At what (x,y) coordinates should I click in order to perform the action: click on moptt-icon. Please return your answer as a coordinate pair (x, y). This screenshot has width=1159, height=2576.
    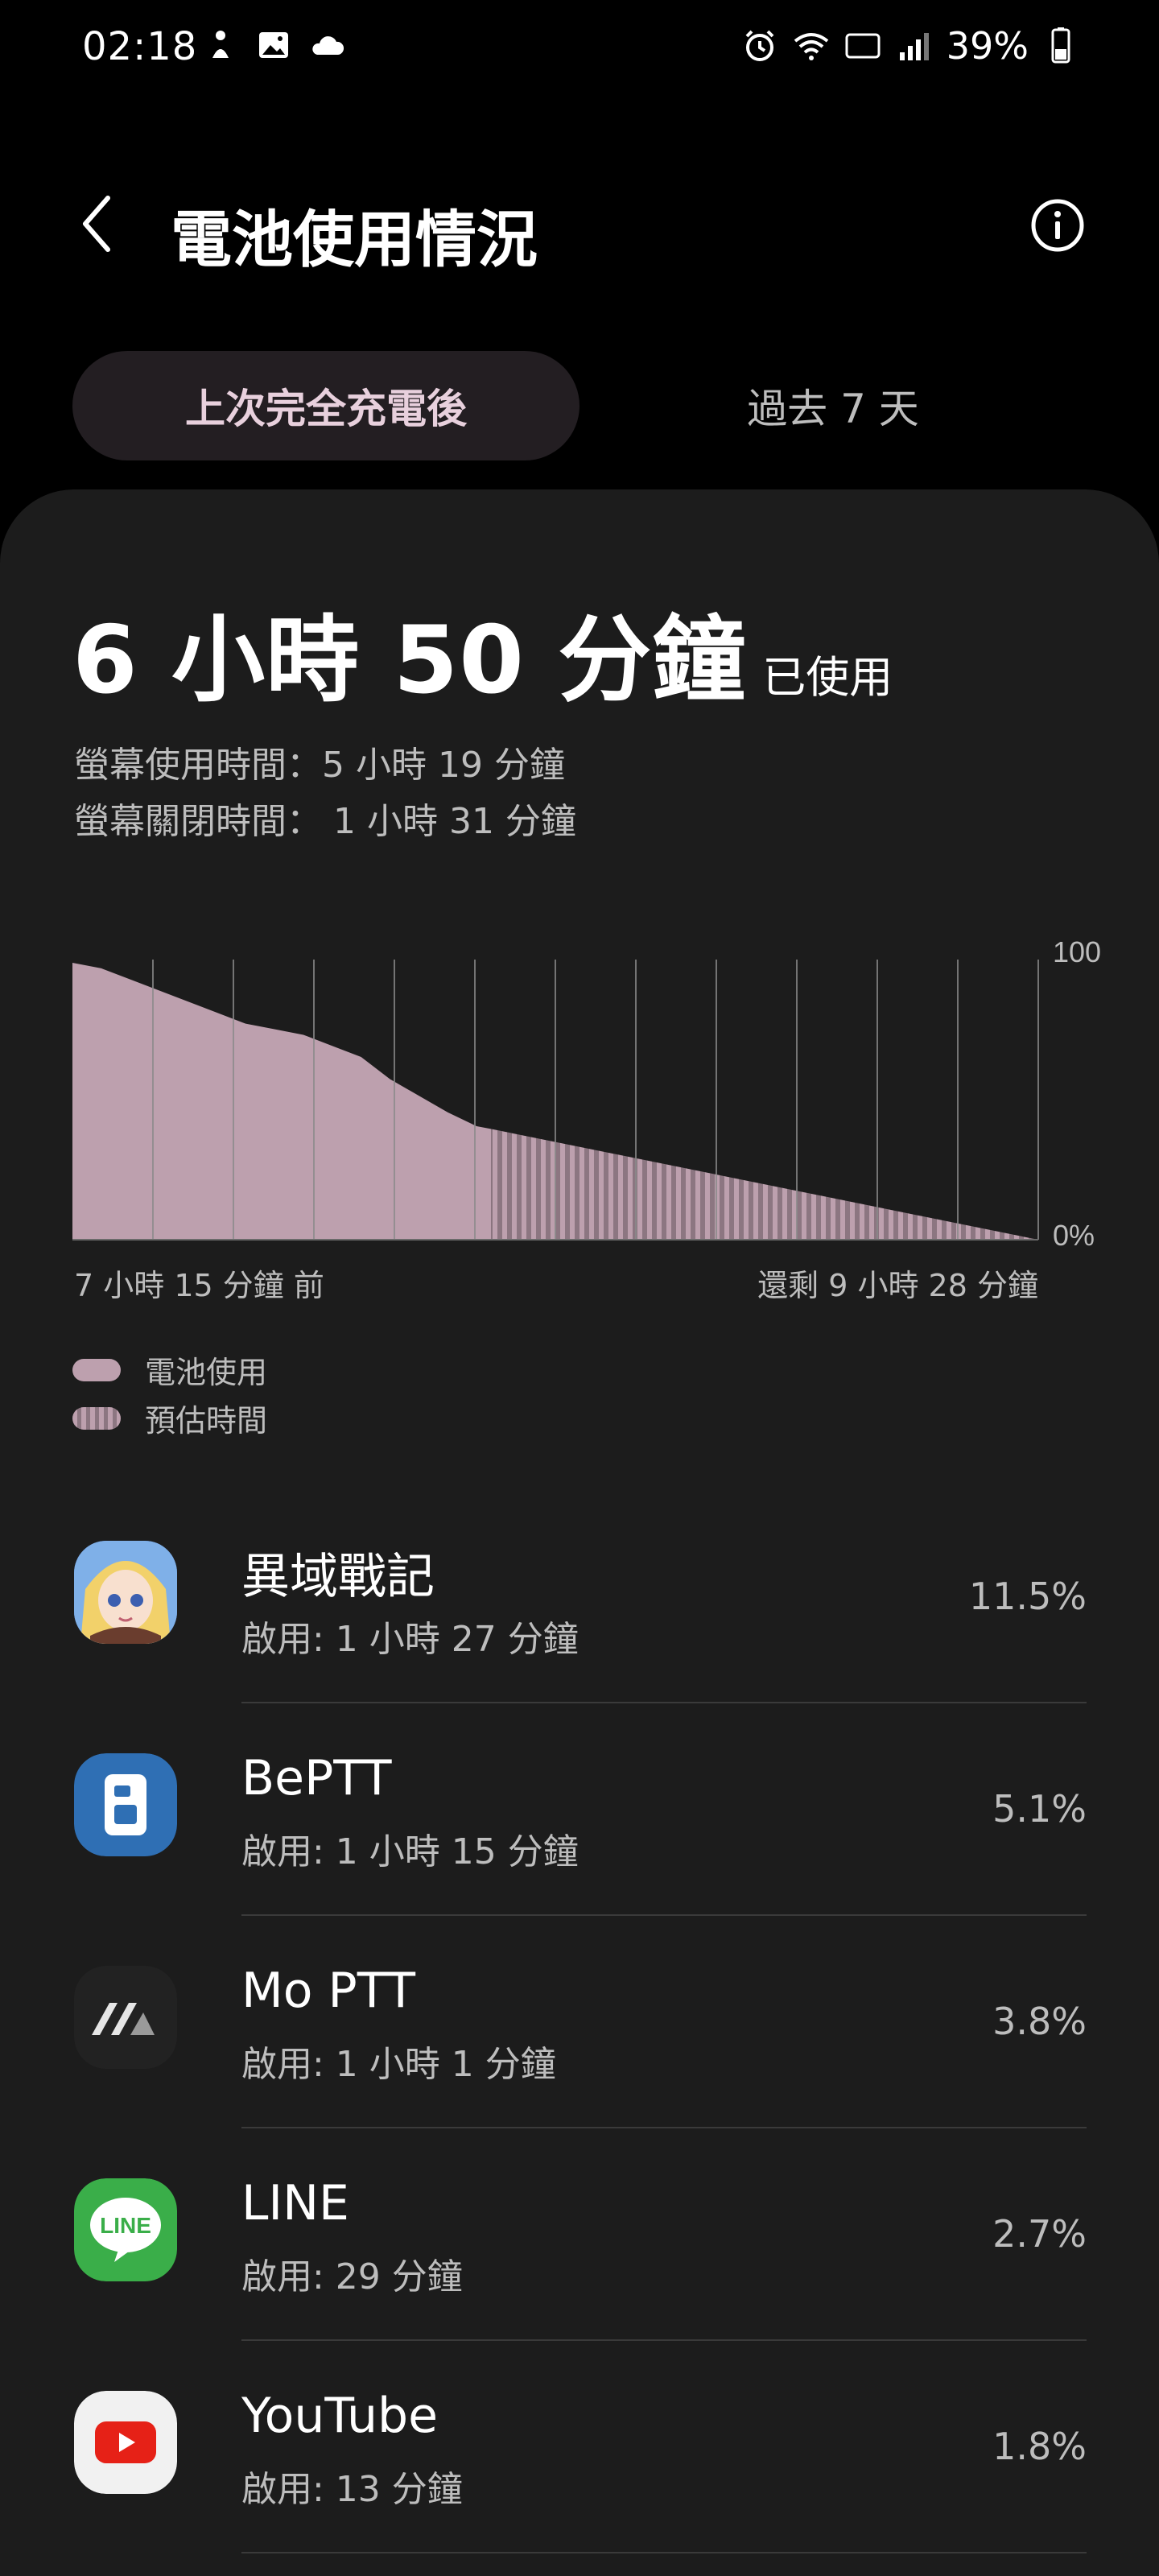
    Looking at the image, I should click on (125, 2017).